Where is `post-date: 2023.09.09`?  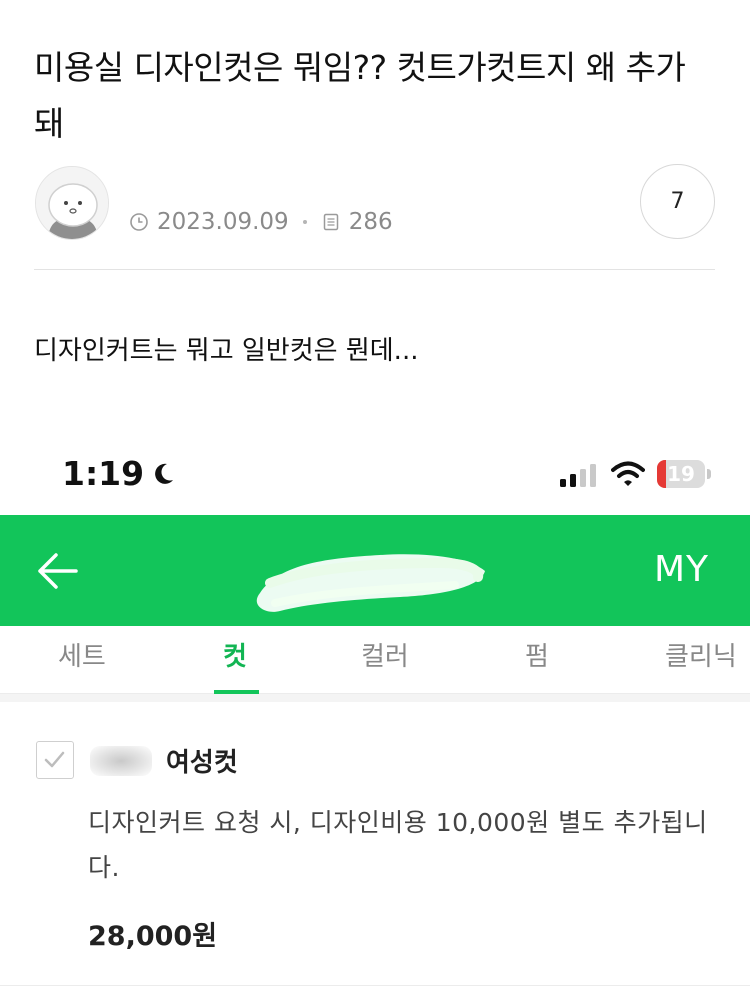
post-date: 2023.09.09 is located at coordinates (223, 222).